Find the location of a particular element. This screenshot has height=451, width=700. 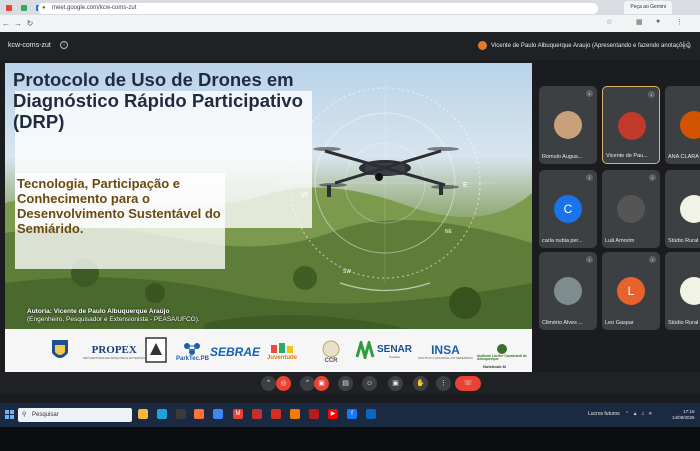

camera-options-icon: ⌃ is located at coordinates (307, 383).